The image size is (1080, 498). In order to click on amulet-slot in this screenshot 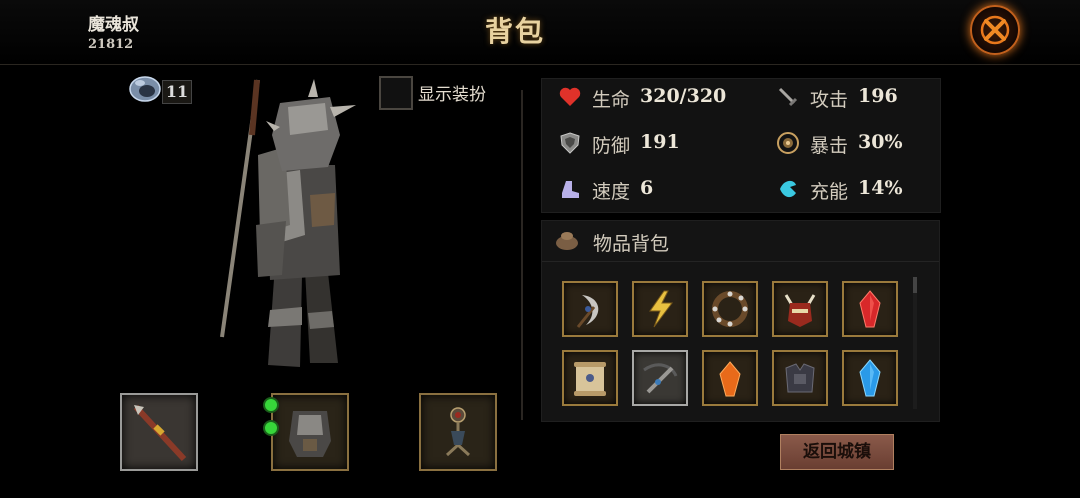, I will do `click(458, 432)`.